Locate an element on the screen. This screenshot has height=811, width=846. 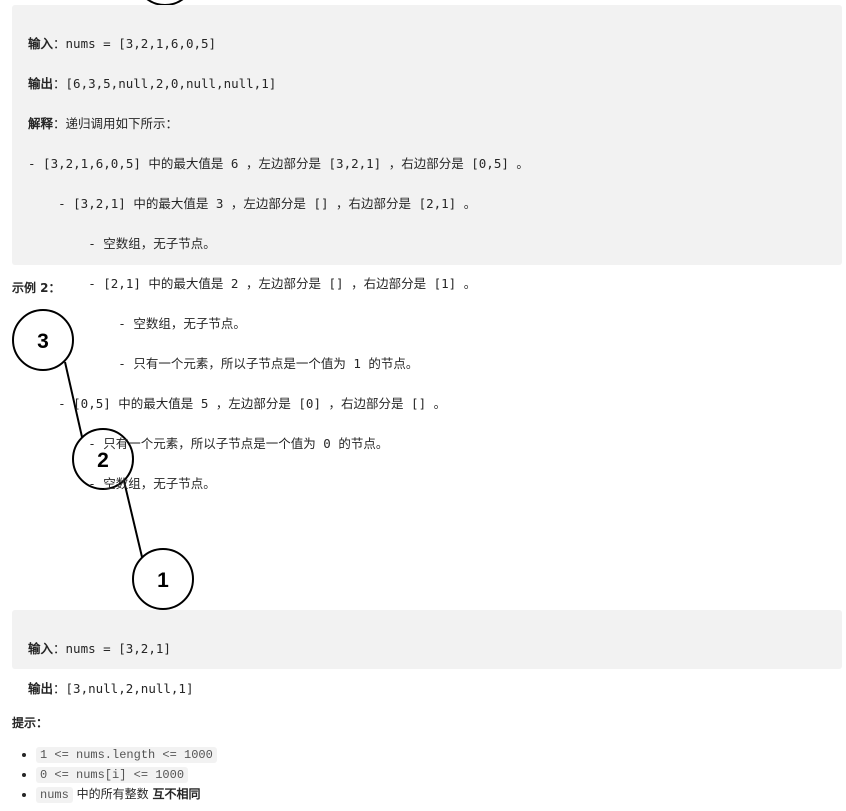
hint-item: nums 中的所有整数 互不相同 is located at coordinates (126, 795).